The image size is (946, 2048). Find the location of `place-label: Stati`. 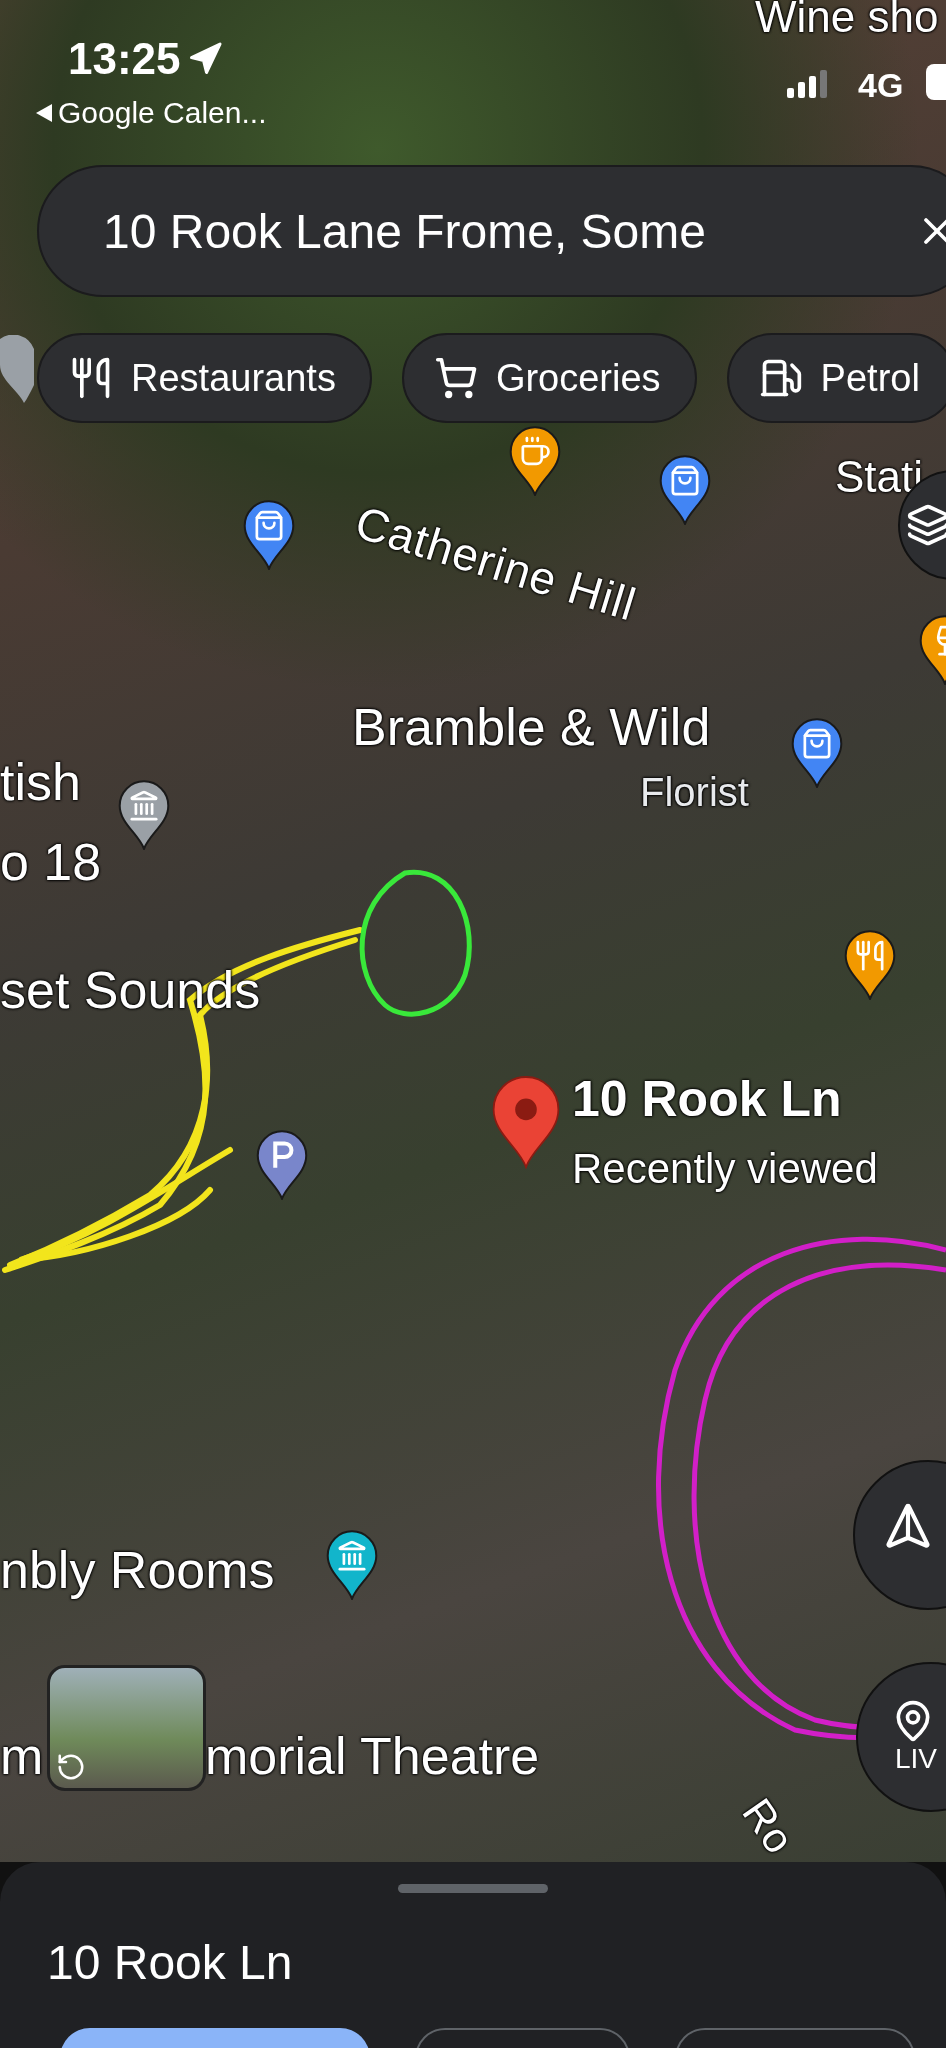

place-label: Stati is located at coordinates (879, 477).